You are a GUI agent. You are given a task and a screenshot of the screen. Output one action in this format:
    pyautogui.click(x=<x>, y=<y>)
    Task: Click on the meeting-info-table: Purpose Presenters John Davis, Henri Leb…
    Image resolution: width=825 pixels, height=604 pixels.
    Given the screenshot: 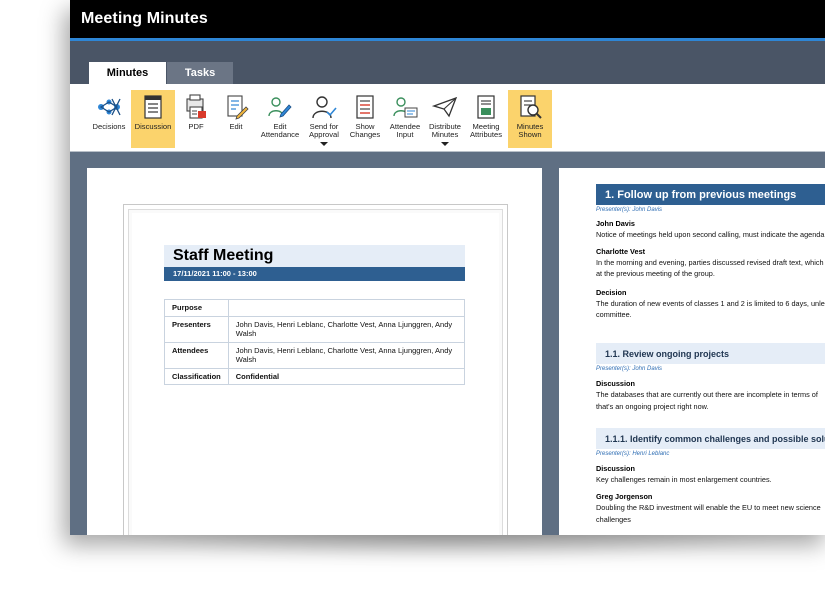 What is the action you would take?
    pyautogui.click(x=315, y=342)
    